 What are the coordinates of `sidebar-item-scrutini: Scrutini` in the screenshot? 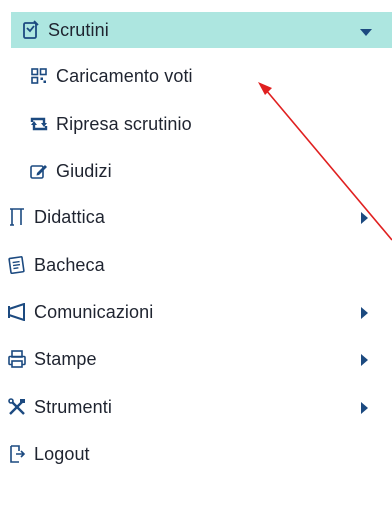 It's located at (201, 30).